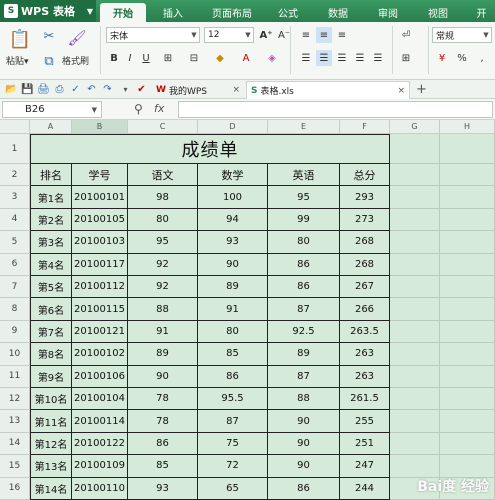 Image resolution: width=495 pixels, height=500 pixels. Describe the element at coordinates (15, 399) in the screenshot. I see `row-header-12: 12` at that location.